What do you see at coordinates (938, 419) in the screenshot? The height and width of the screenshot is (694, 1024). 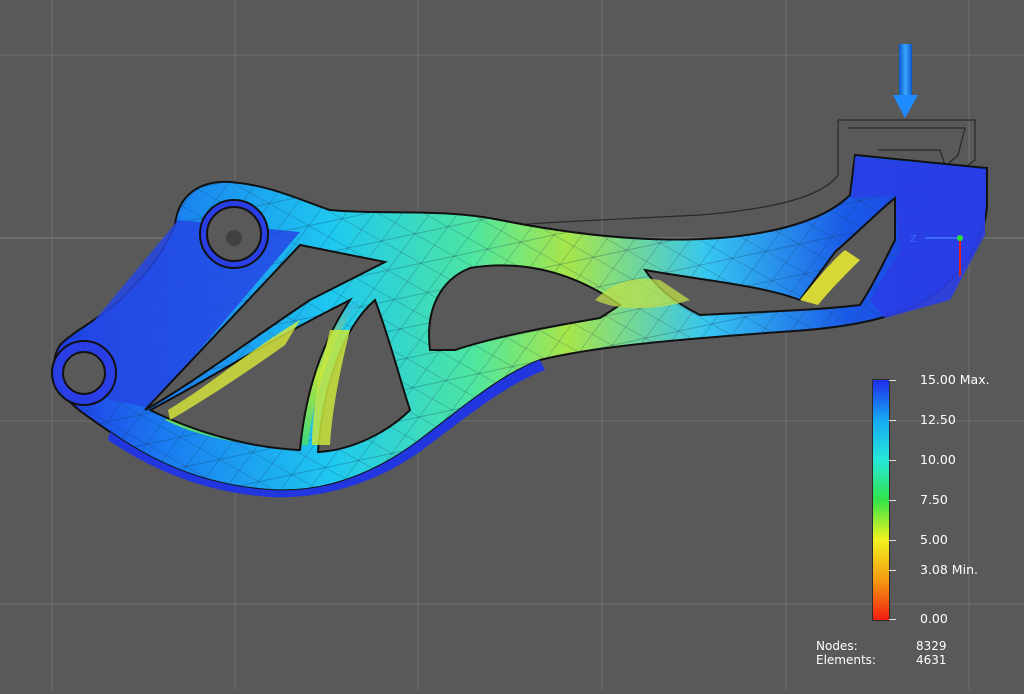 I see `legend-tick-label: 12.50` at bounding box center [938, 419].